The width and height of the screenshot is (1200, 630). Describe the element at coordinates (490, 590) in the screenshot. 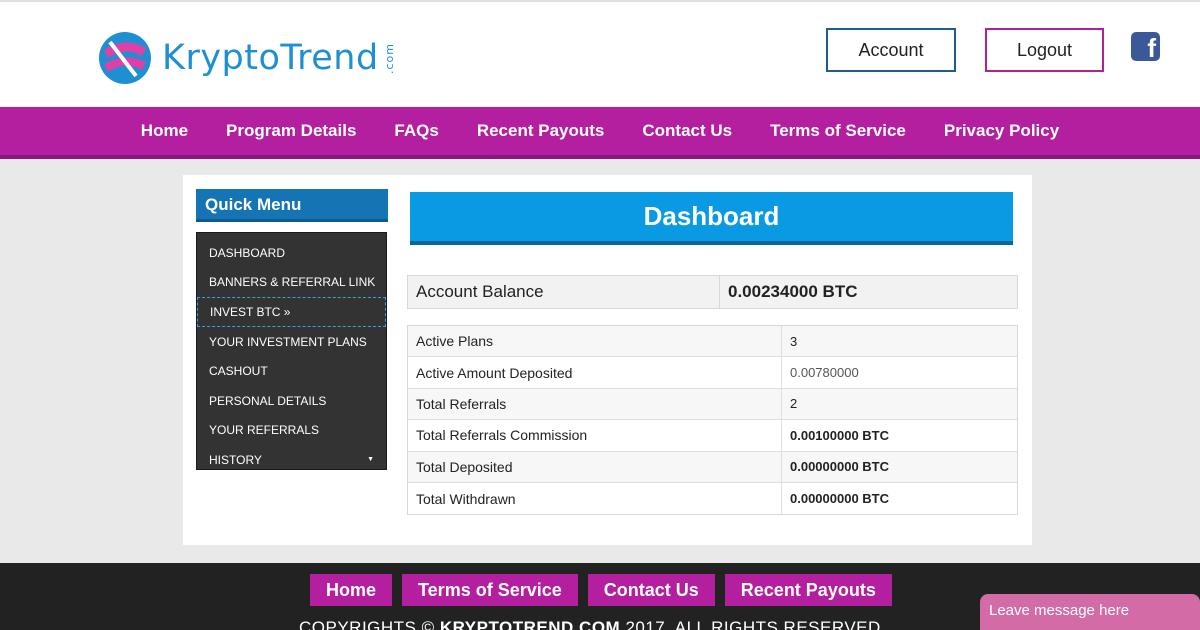

I see `footer-link-terms-of-service: Terms of Service` at that location.